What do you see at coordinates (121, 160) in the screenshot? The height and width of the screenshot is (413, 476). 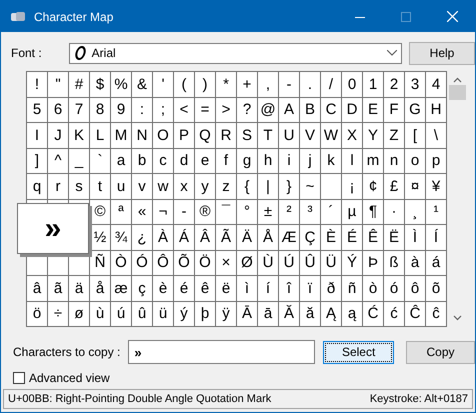 I see `character-cell: a` at bounding box center [121, 160].